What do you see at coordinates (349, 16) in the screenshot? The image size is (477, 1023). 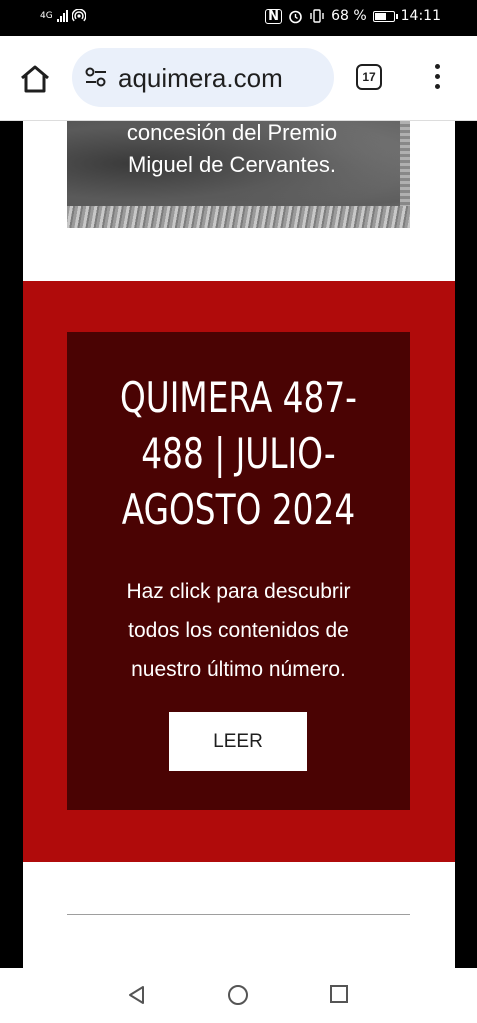 I see `battery-percent: 68 %` at bounding box center [349, 16].